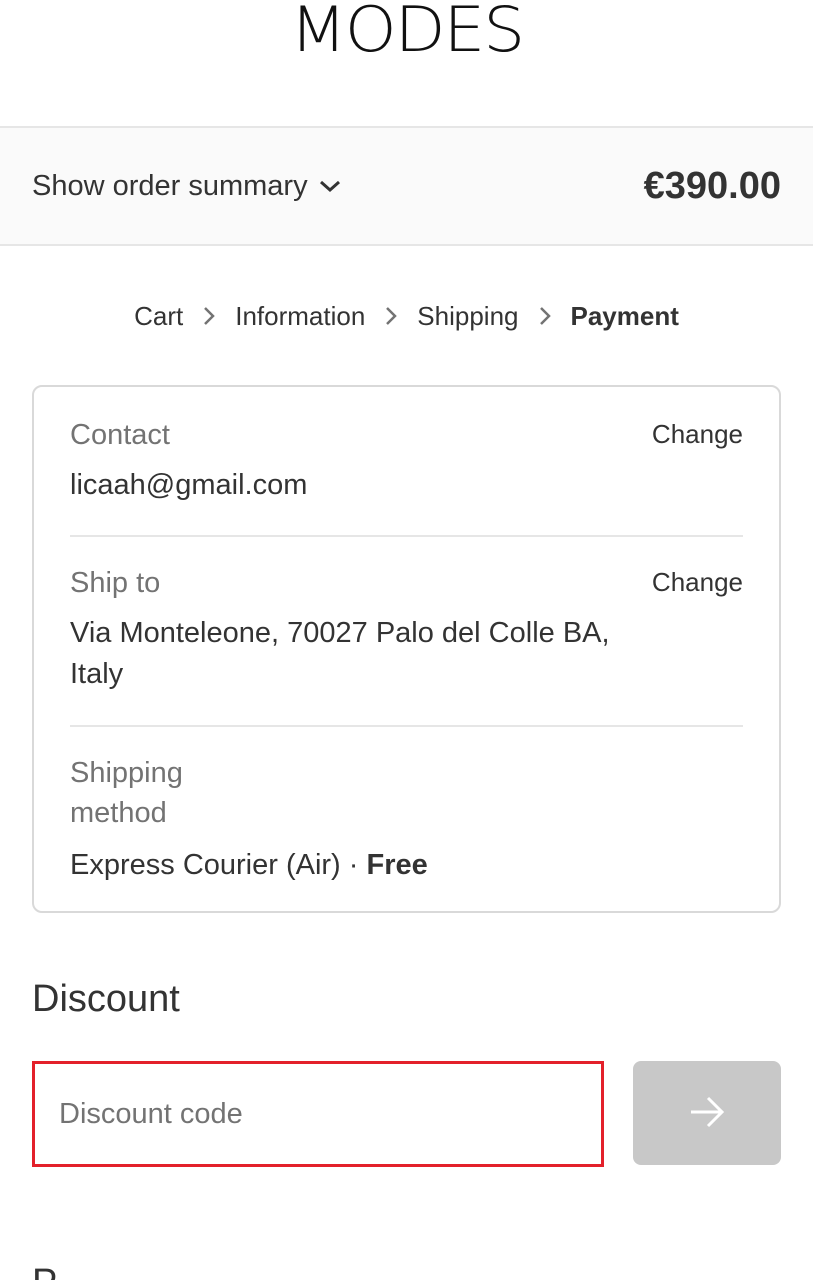  I want to click on arrow-right-icon, so click(707, 1113).